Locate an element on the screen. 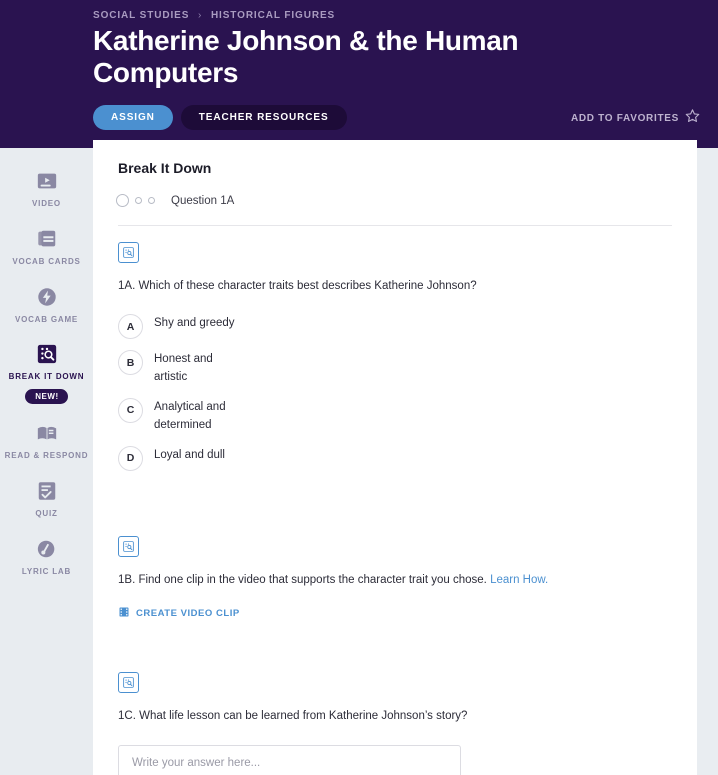 Image resolution: width=718 pixels, height=775 pixels. add-to-favorites-button: ADD TO FAVORITES is located at coordinates (635, 118).